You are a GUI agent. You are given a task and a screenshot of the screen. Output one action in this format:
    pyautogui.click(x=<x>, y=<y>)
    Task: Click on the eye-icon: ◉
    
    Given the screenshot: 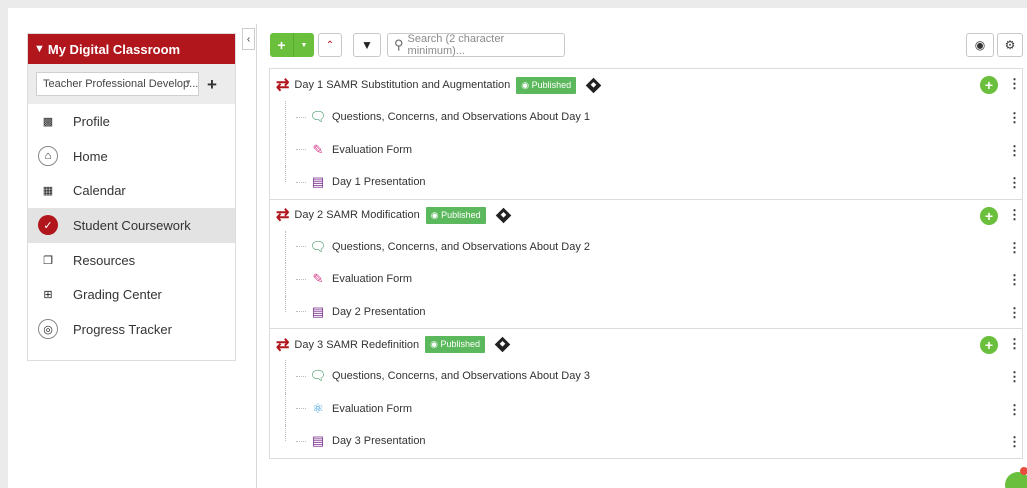 What is the action you would take?
    pyautogui.click(x=980, y=45)
    